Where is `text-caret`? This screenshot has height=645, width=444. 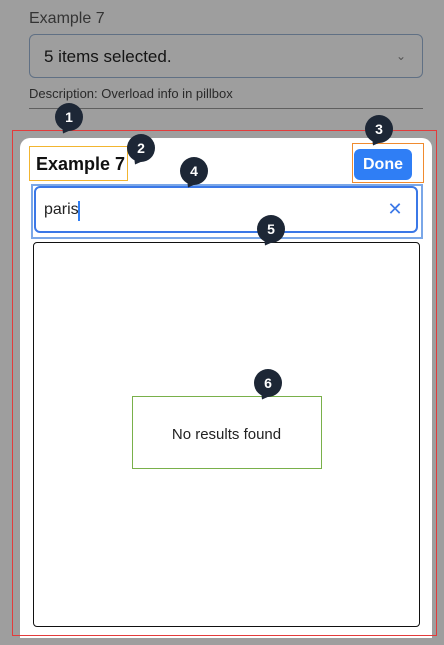 text-caret is located at coordinates (79, 211).